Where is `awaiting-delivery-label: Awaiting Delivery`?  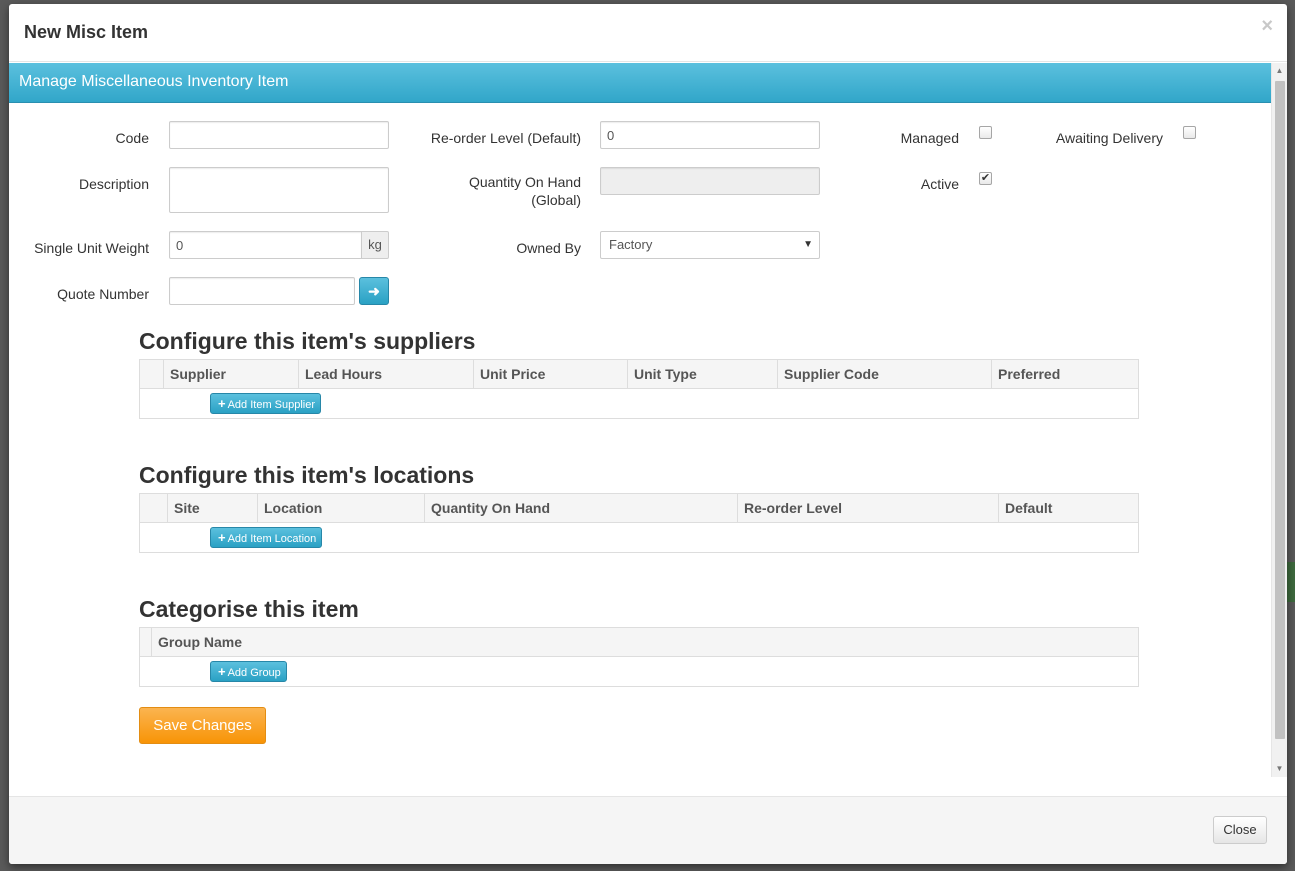 awaiting-delivery-label: Awaiting Delivery is located at coordinates (1109, 138).